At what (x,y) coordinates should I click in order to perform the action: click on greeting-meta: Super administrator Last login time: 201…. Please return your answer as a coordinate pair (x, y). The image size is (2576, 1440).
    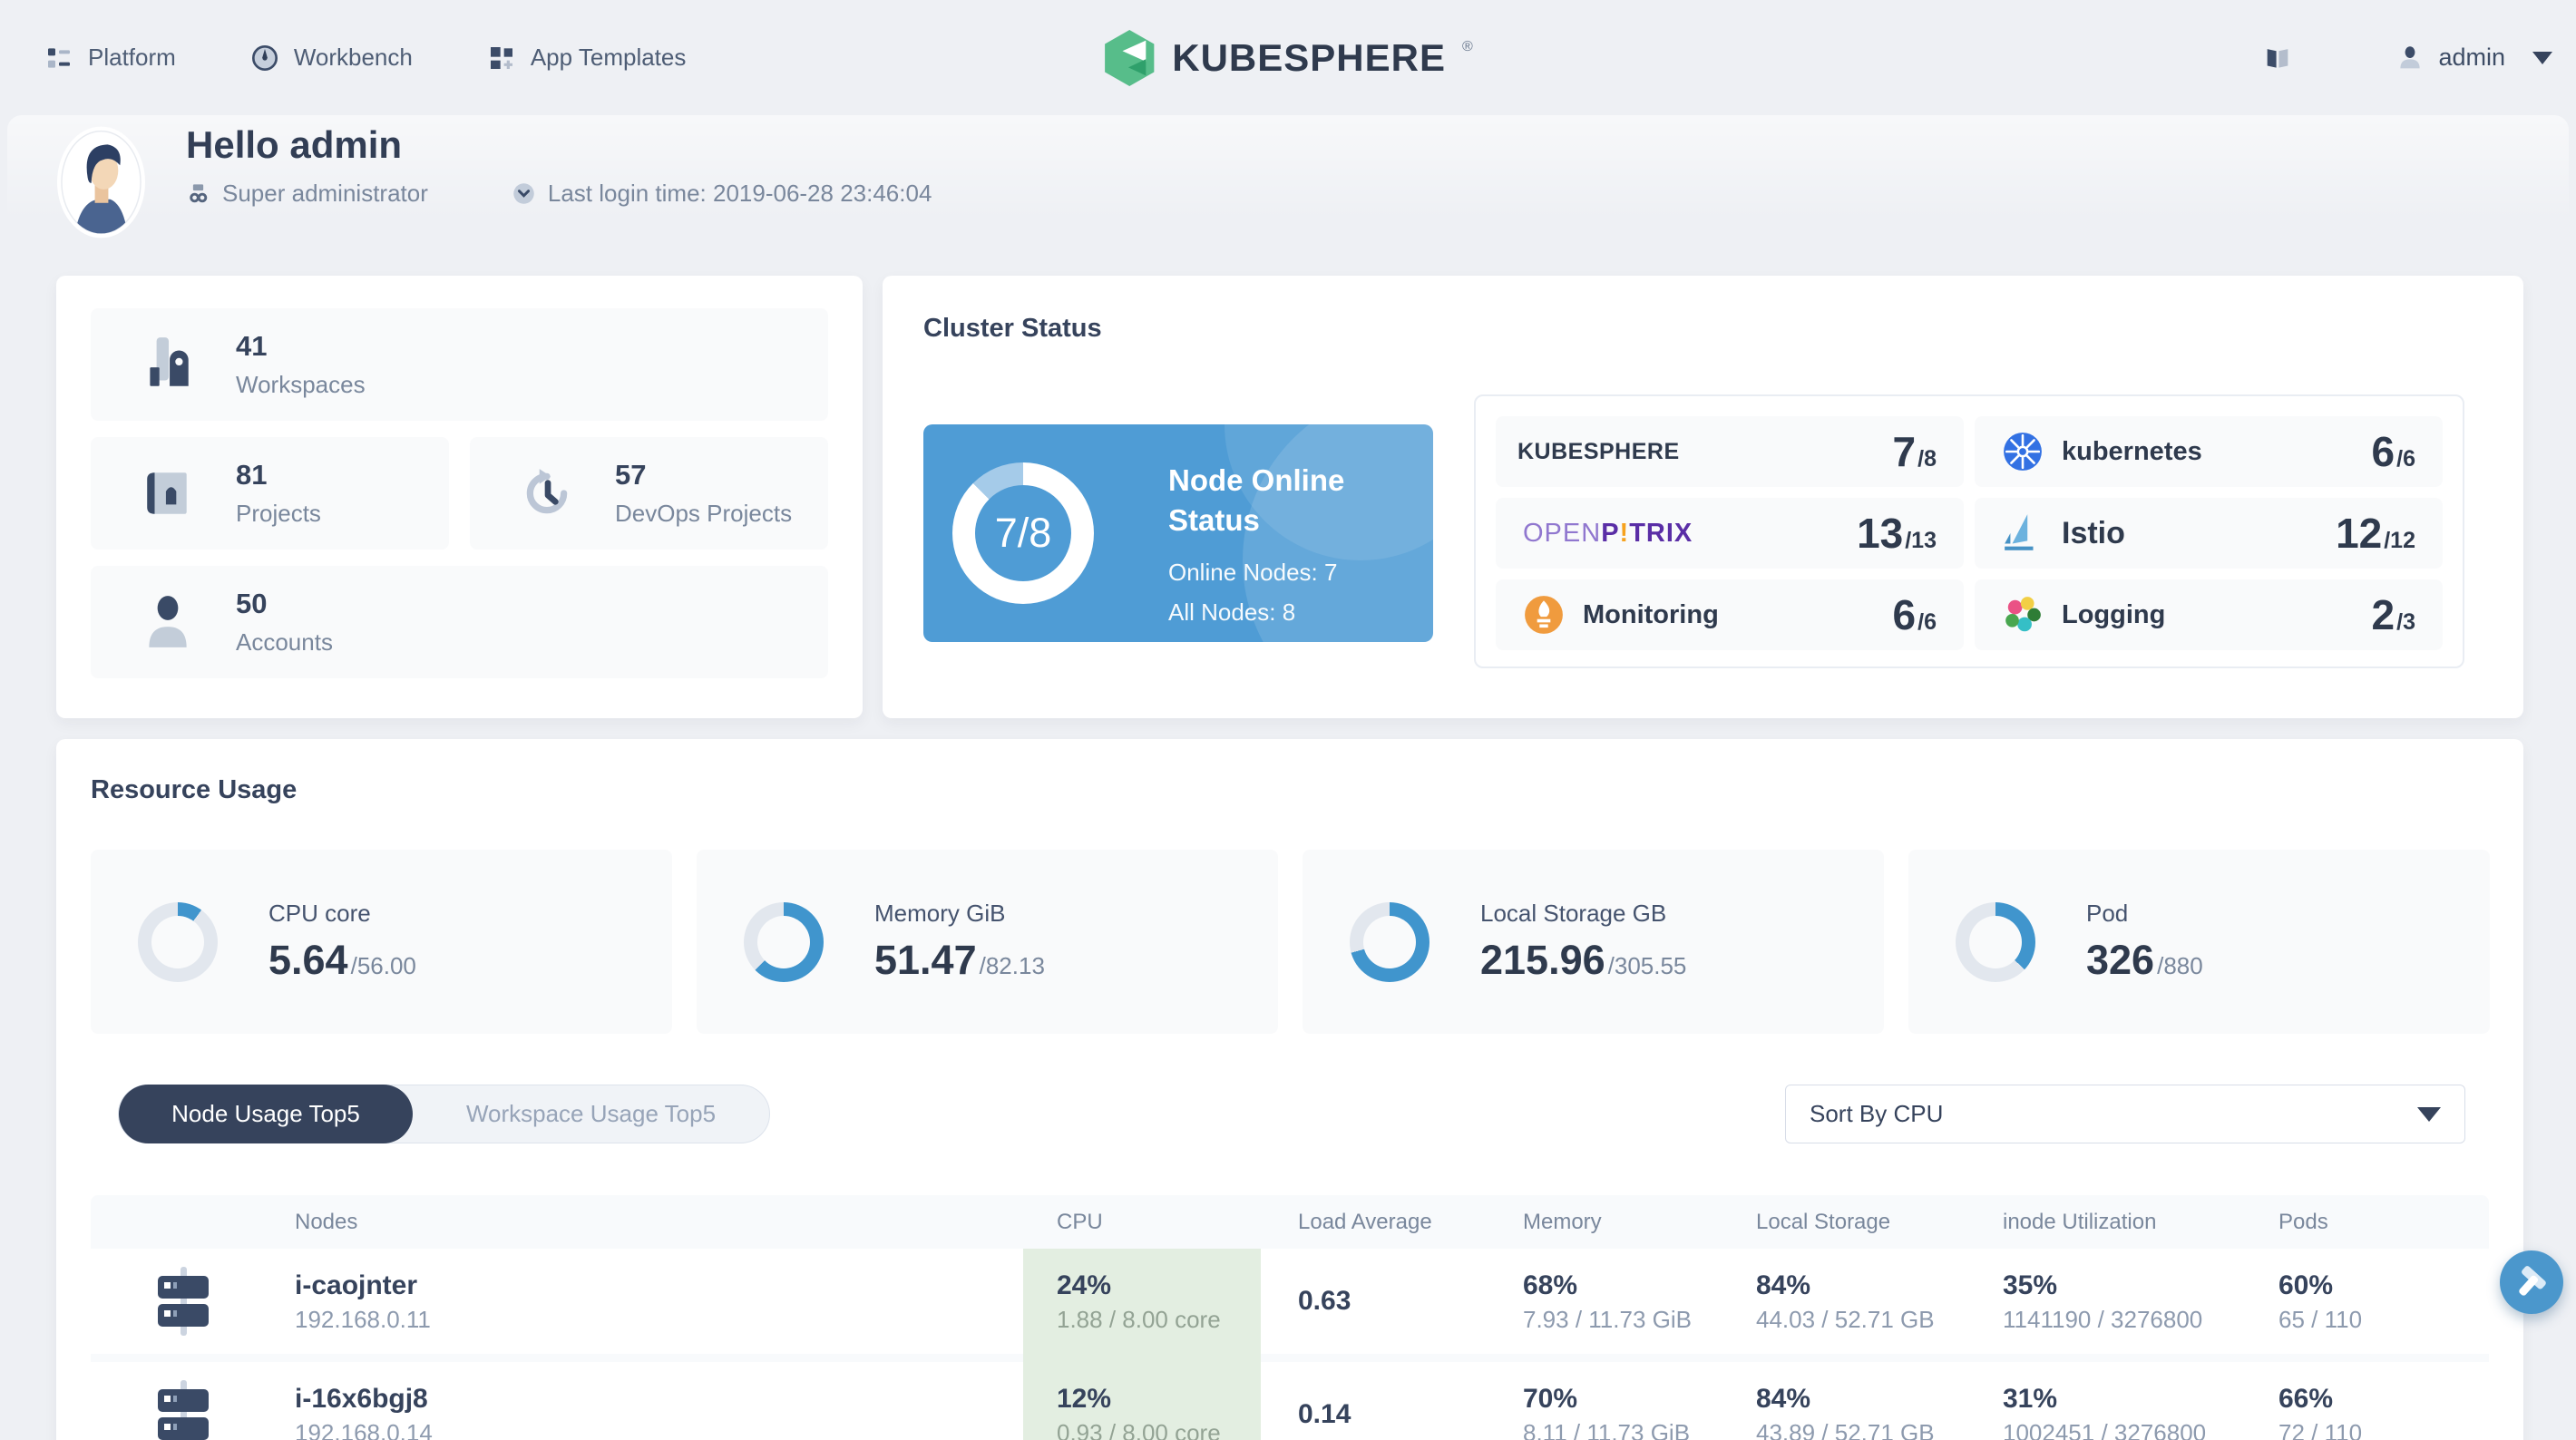
    Looking at the image, I should click on (559, 194).